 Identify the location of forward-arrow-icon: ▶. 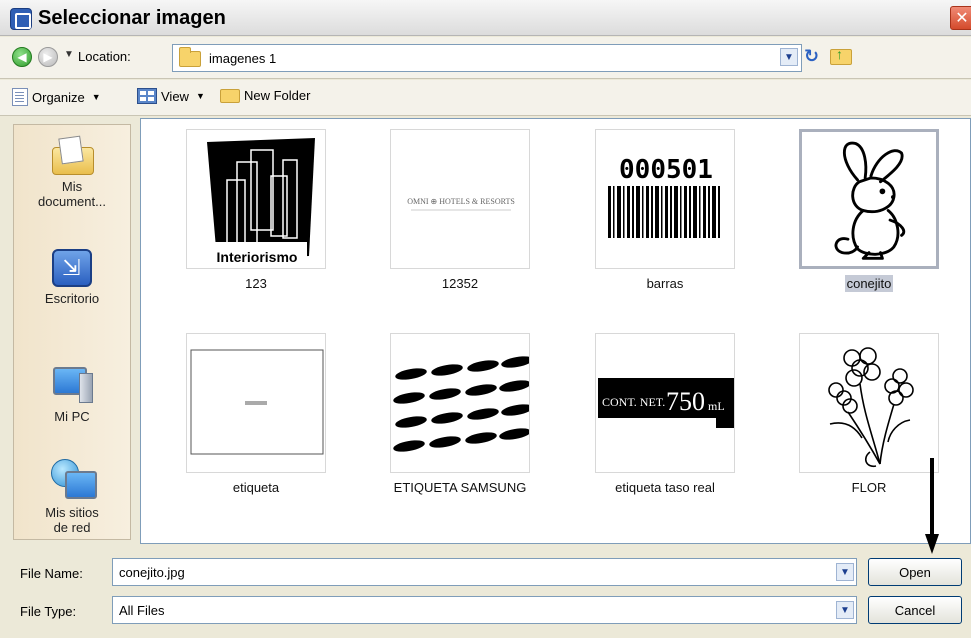
(48, 57).